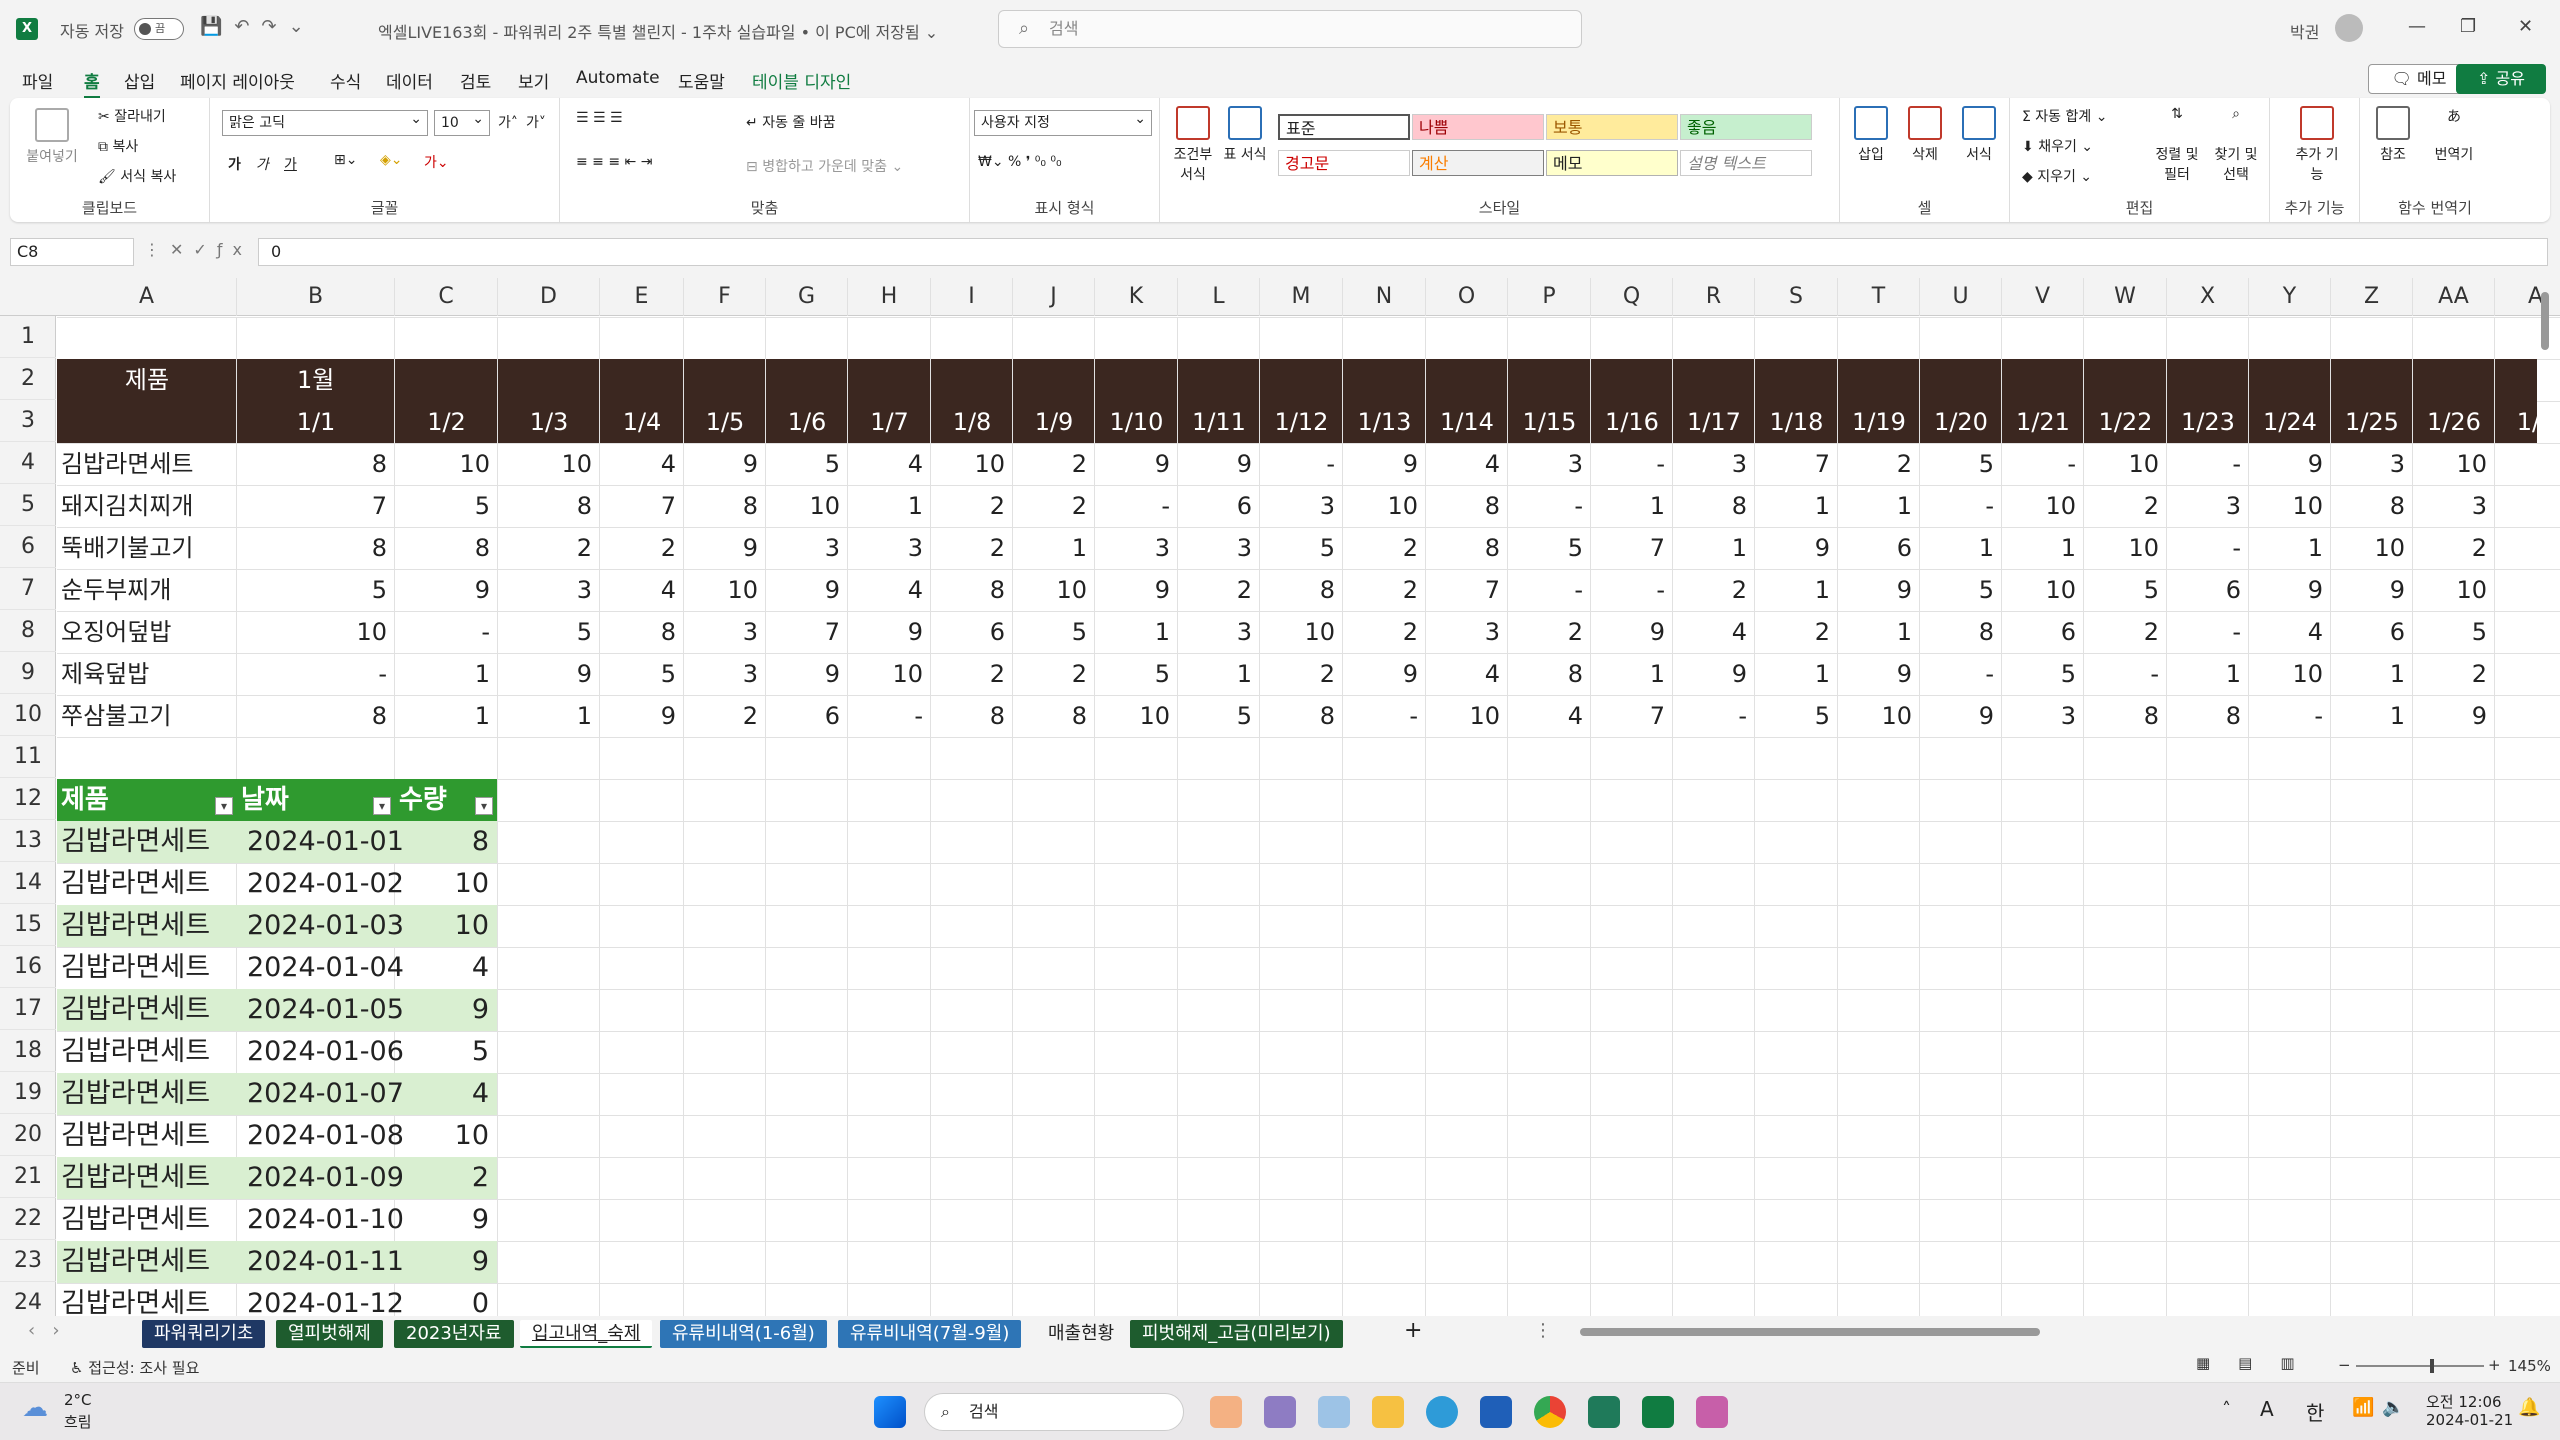  Describe the element at coordinates (28, 547) in the screenshot. I see `row-header: 6` at that location.